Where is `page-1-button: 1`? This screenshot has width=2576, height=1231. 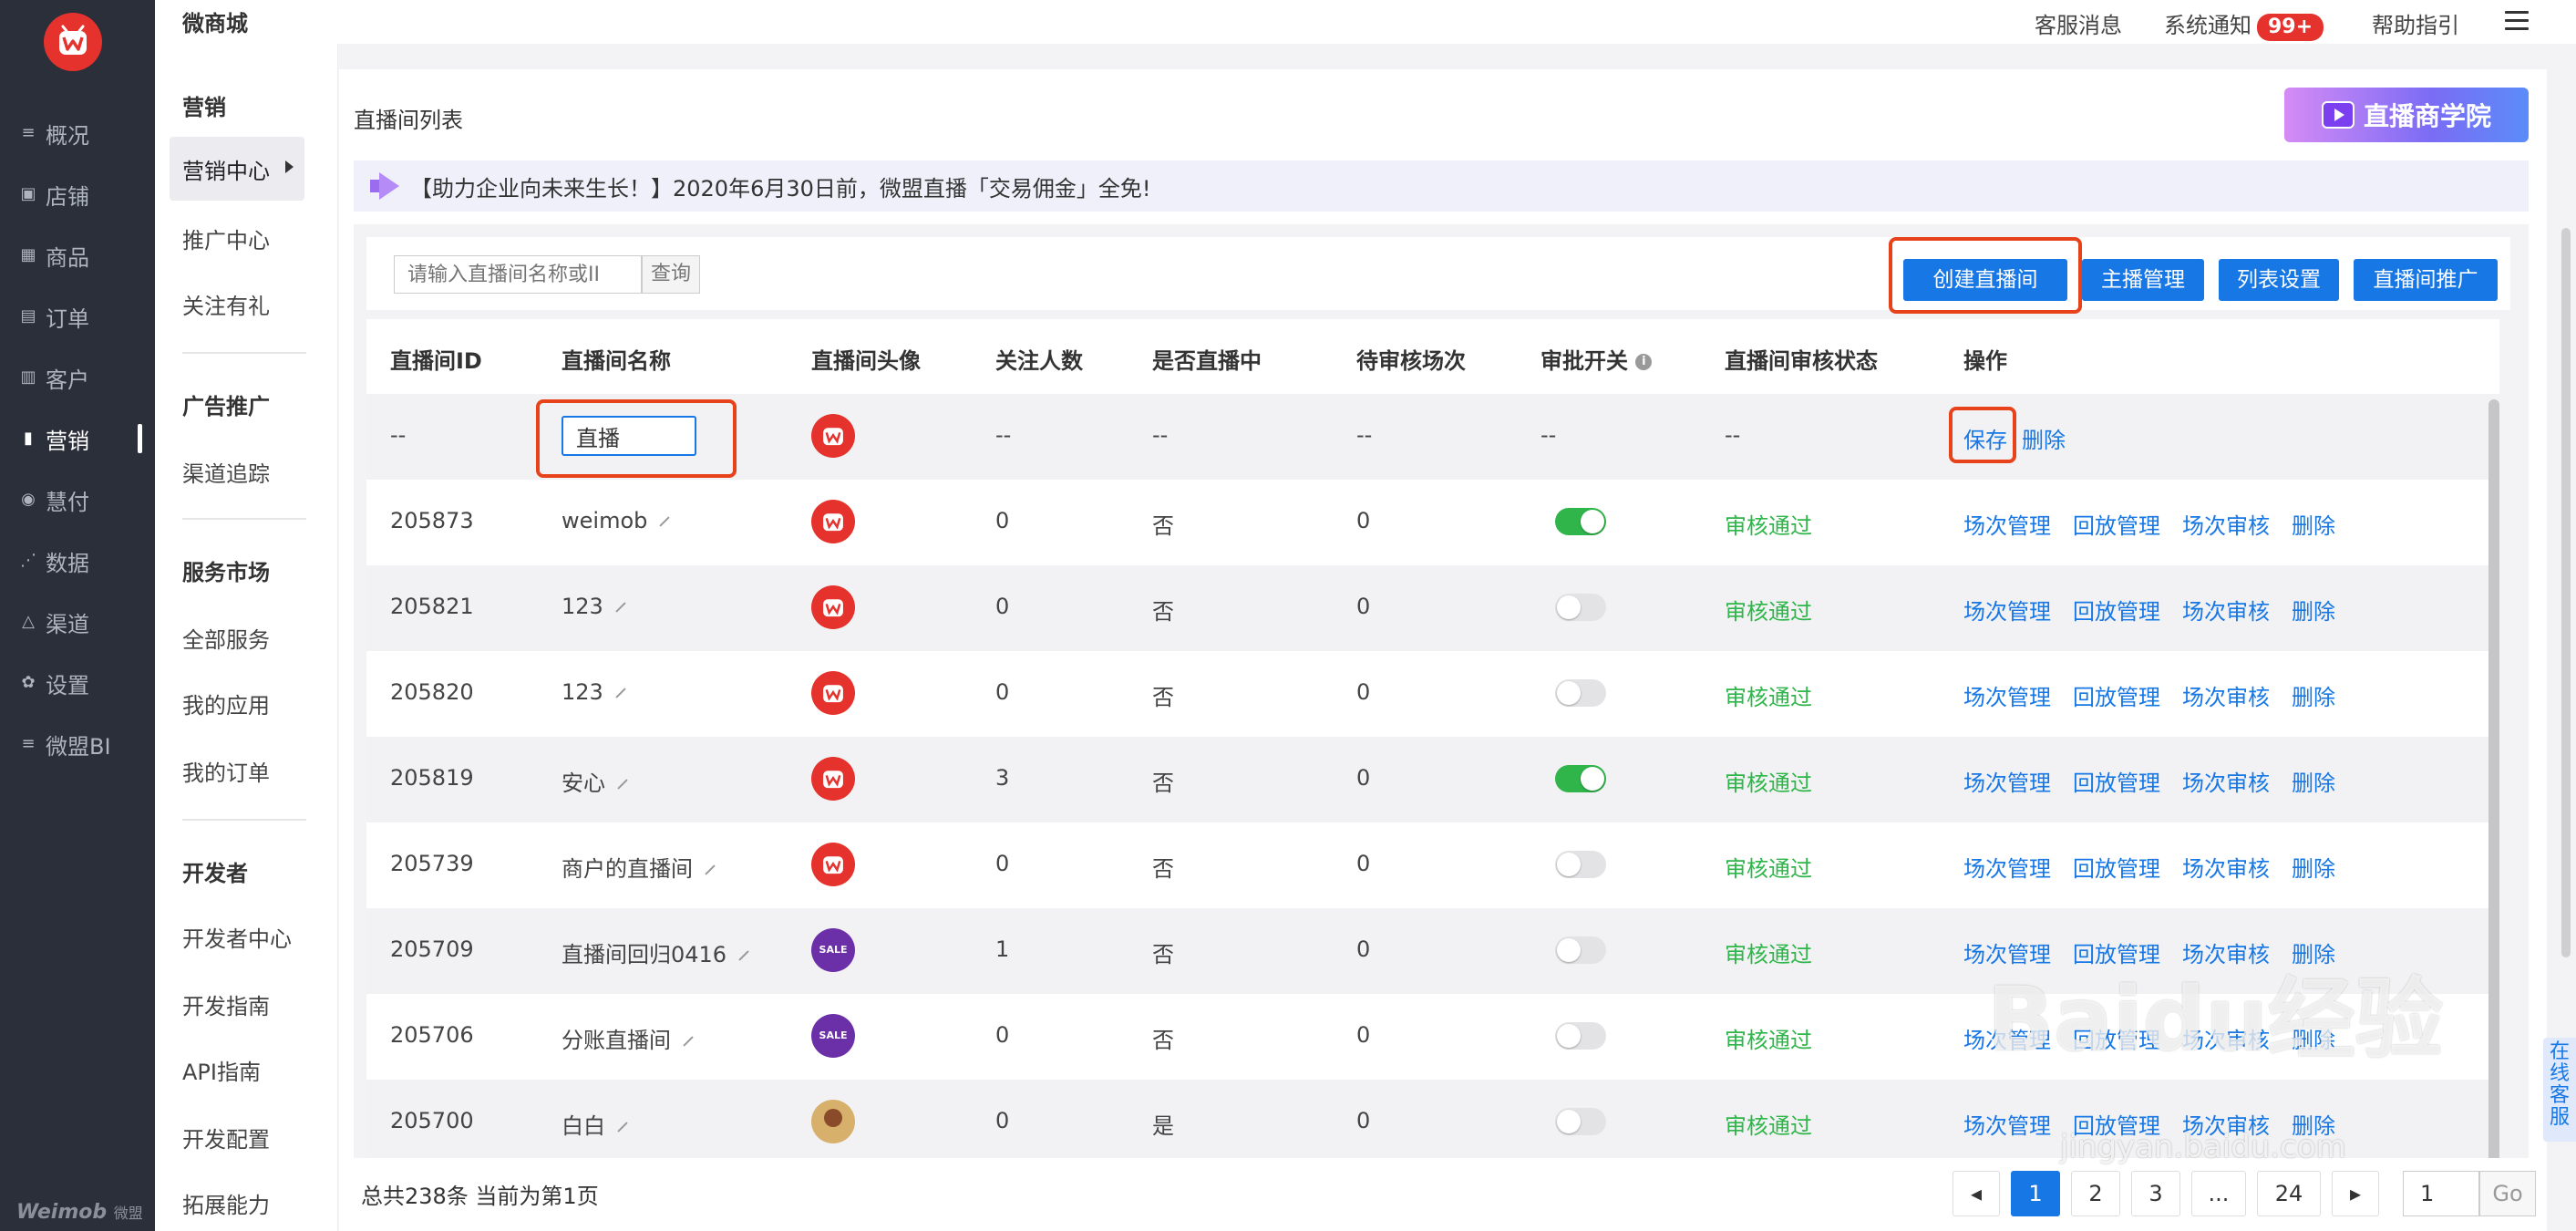 page-1-button: 1 is located at coordinates (2035, 1193).